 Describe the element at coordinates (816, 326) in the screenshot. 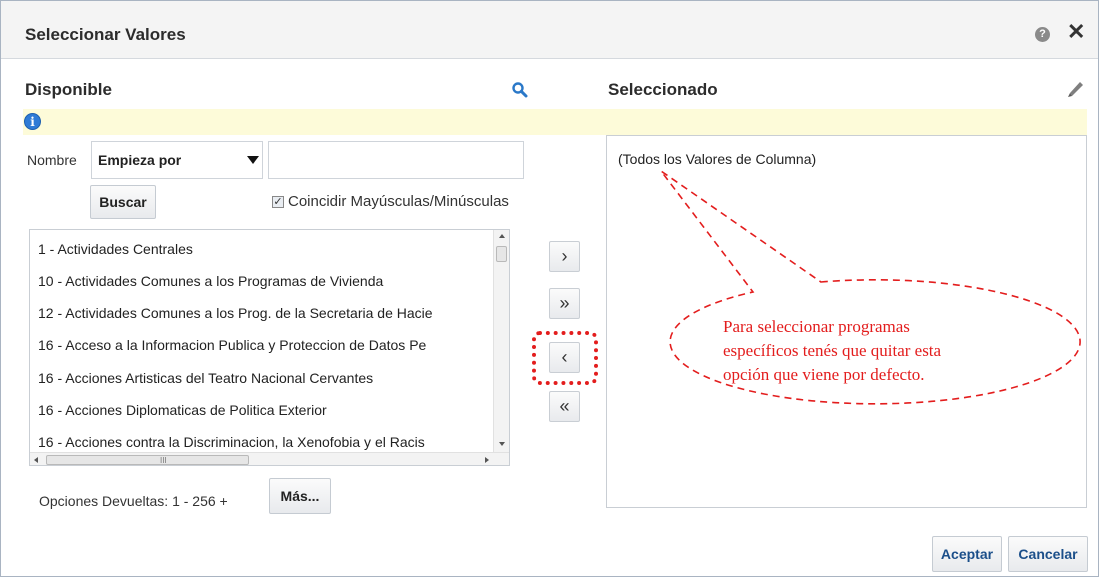

I see `annotation-line: Para seleccionar programas` at that location.